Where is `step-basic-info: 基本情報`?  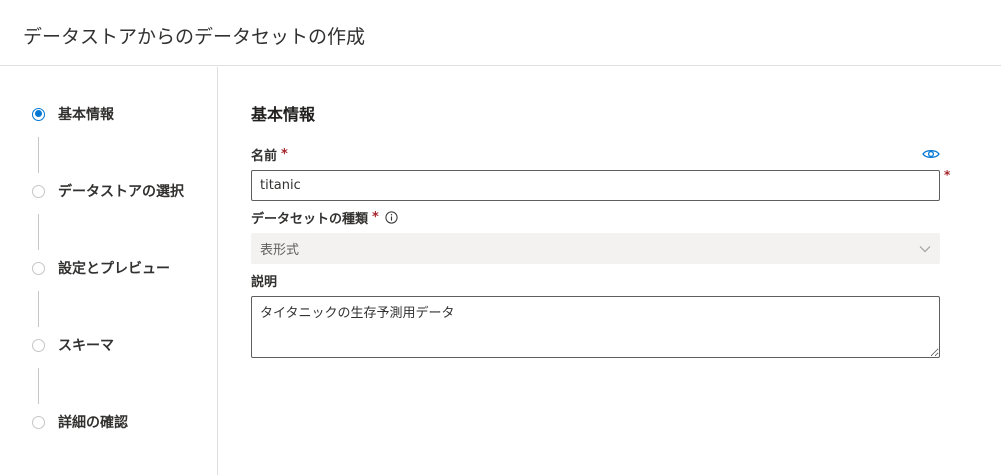 step-basic-info: 基本情報 is located at coordinates (73, 114).